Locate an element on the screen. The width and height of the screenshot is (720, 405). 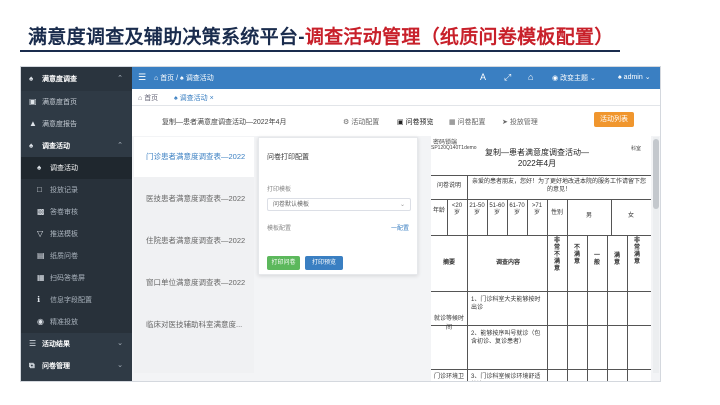
filter-icon: ▽ is located at coordinates (40, 233).